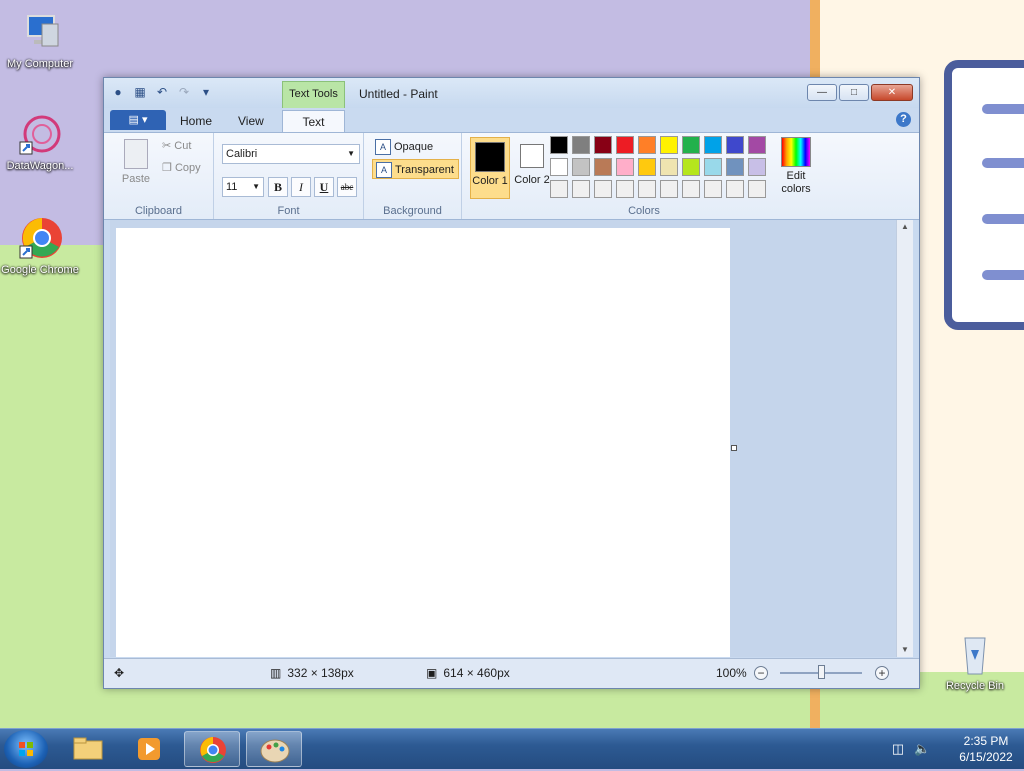  What do you see at coordinates (184, 92) in the screenshot?
I see `redo-icon: ↷` at bounding box center [184, 92].